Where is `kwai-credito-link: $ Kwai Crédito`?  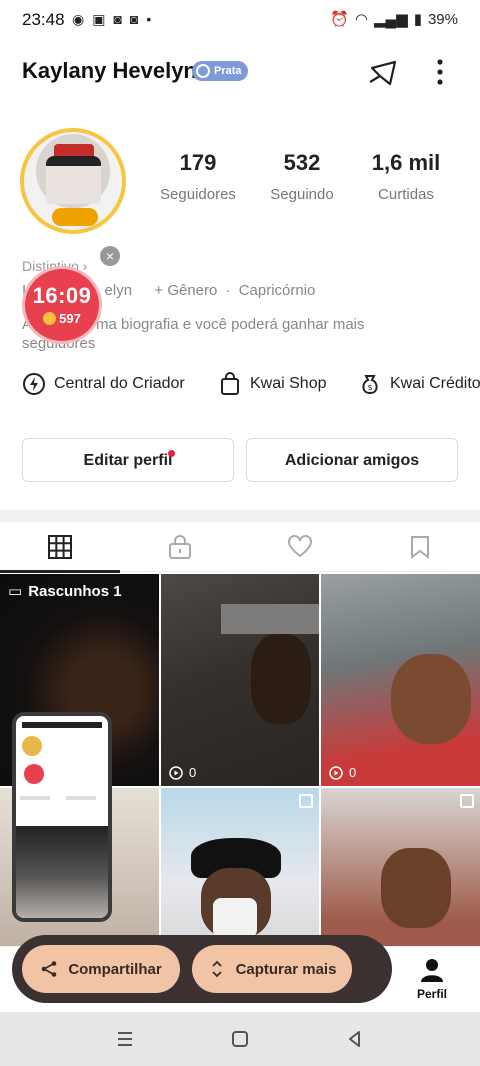 kwai-credito-link: $ Kwai Crédito is located at coordinates (419, 384).